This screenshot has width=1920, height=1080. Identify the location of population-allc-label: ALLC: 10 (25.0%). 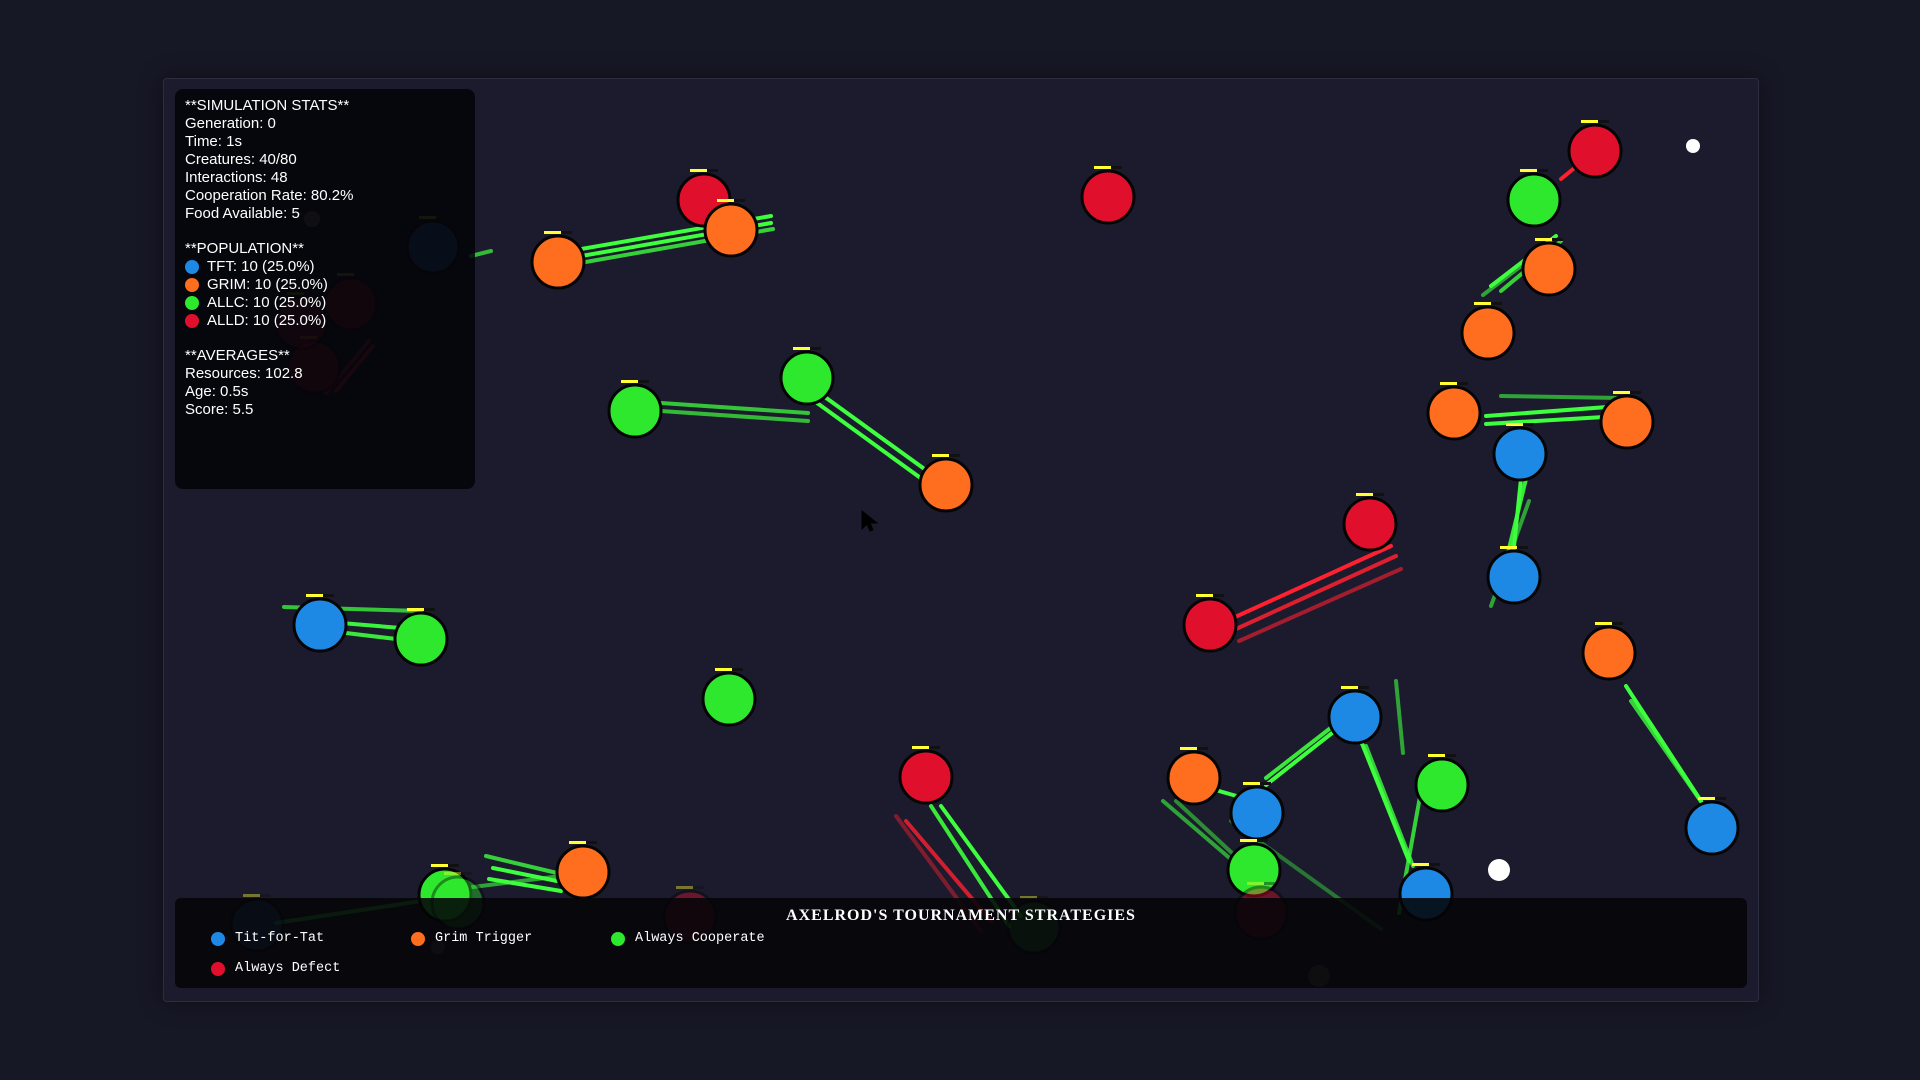
(267, 302).